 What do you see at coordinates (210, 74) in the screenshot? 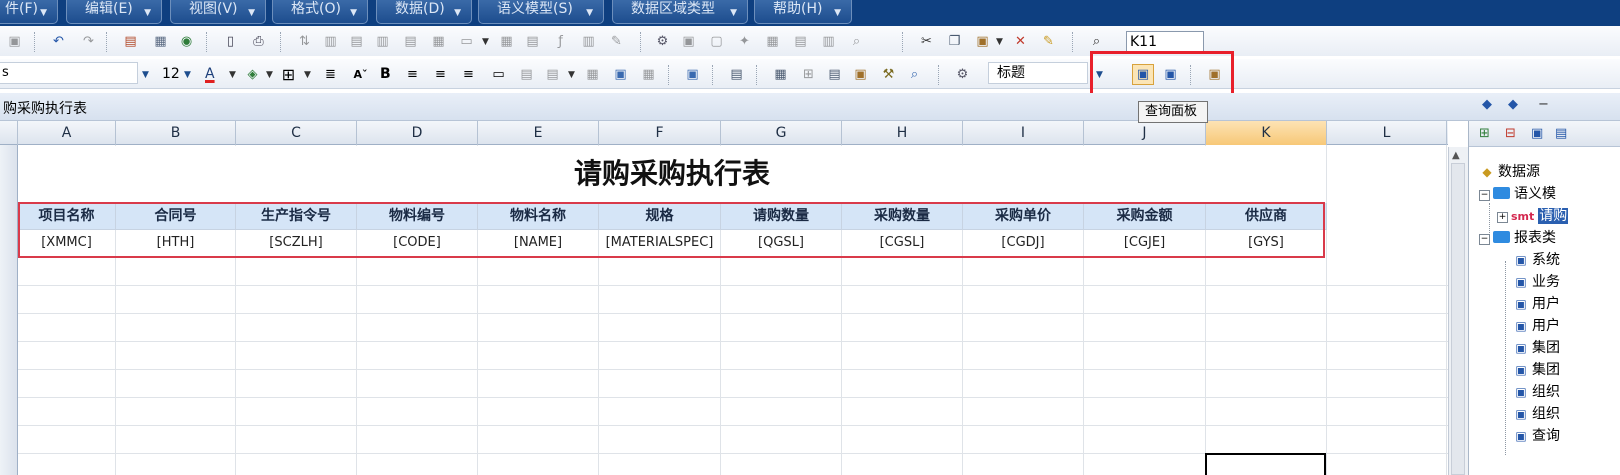
I see `font-color-icon: A` at bounding box center [210, 74].